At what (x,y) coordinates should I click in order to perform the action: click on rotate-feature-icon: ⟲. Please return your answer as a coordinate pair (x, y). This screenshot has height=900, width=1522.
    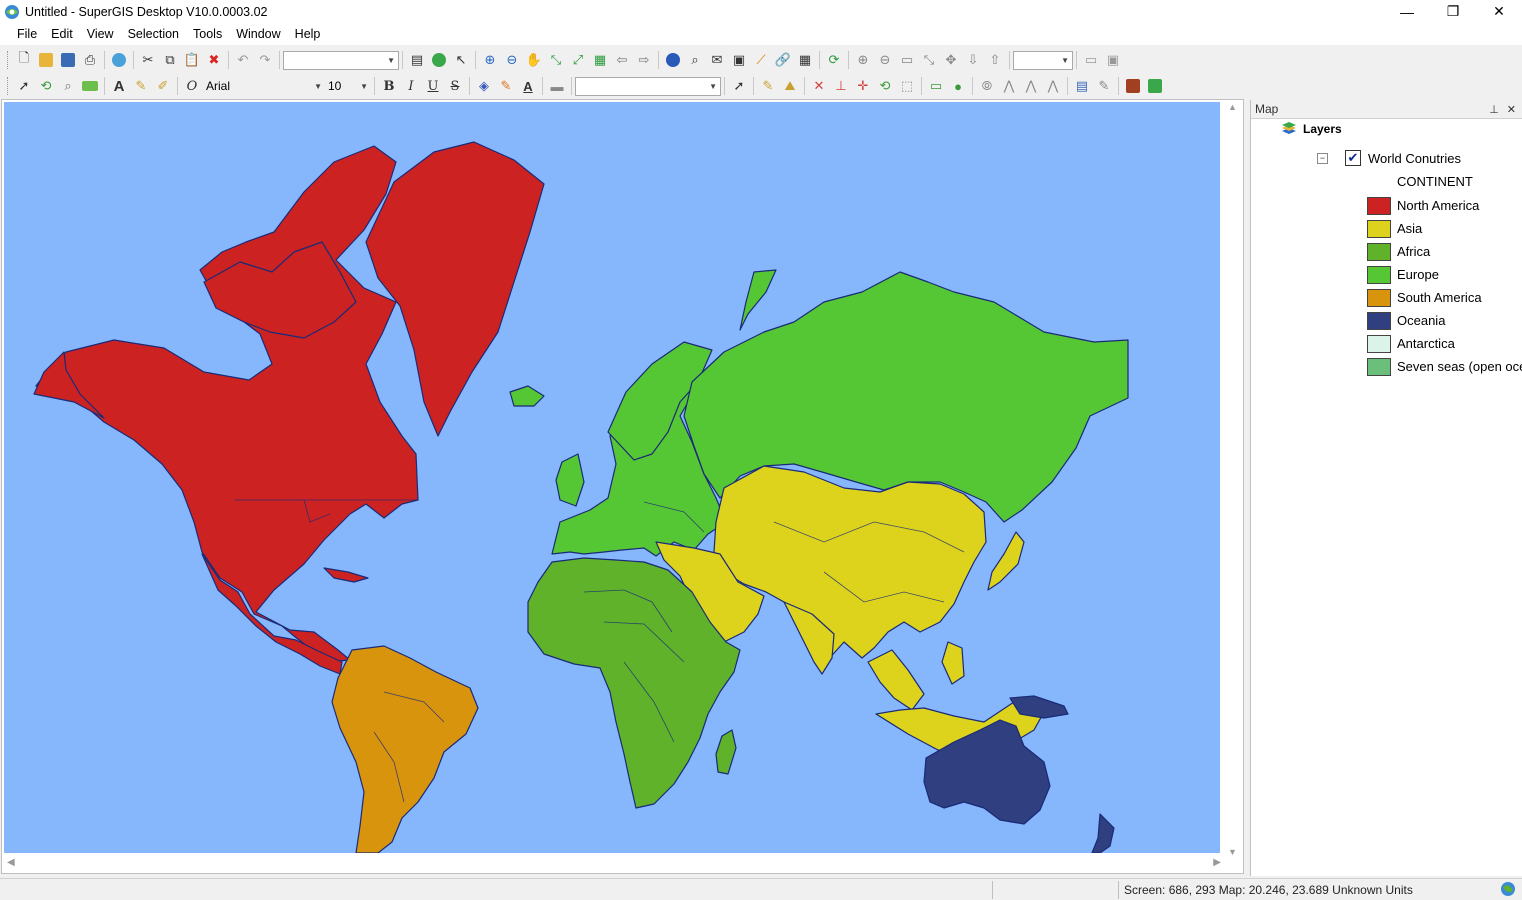
    Looking at the image, I should click on (885, 86).